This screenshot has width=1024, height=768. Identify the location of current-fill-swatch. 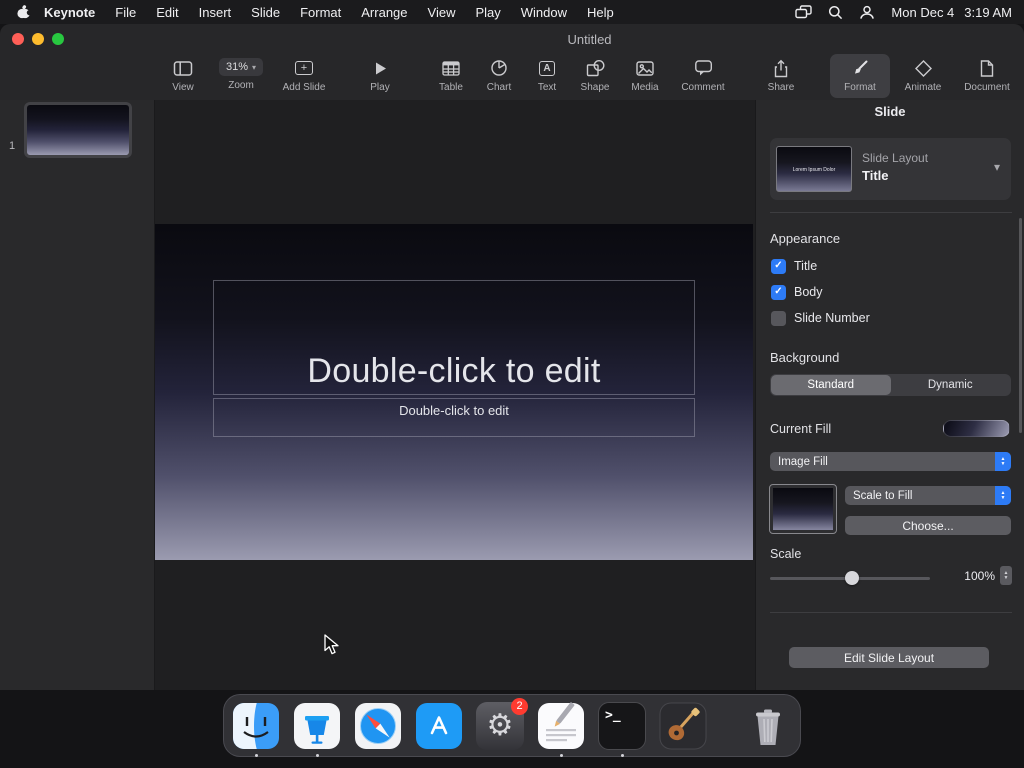
(976, 428).